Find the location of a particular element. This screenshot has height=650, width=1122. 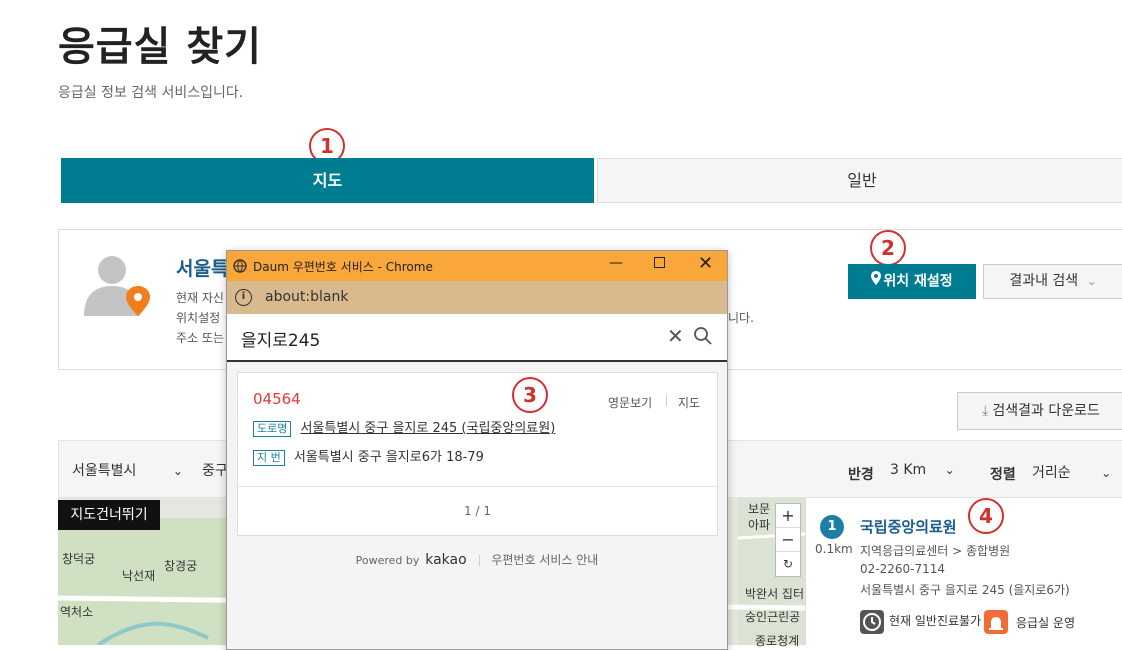

result-rank-badge: 1 is located at coordinates (832, 527).